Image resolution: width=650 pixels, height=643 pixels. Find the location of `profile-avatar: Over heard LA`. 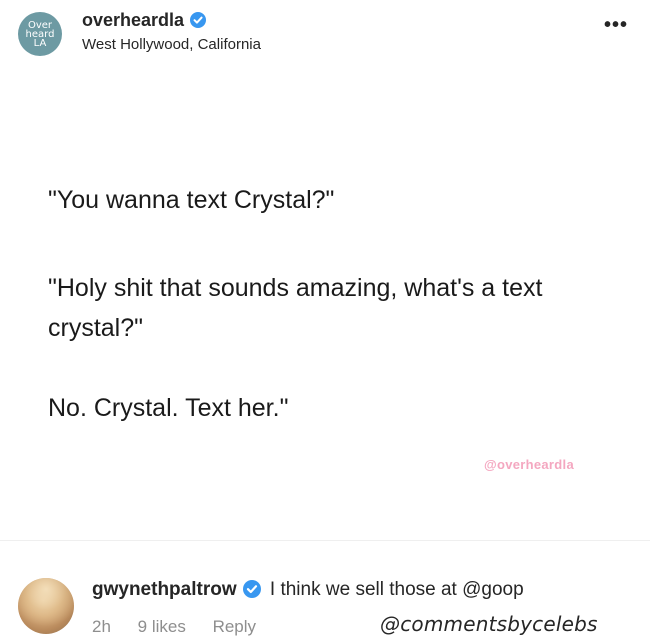

profile-avatar: Over heard LA is located at coordinates (40, 34).